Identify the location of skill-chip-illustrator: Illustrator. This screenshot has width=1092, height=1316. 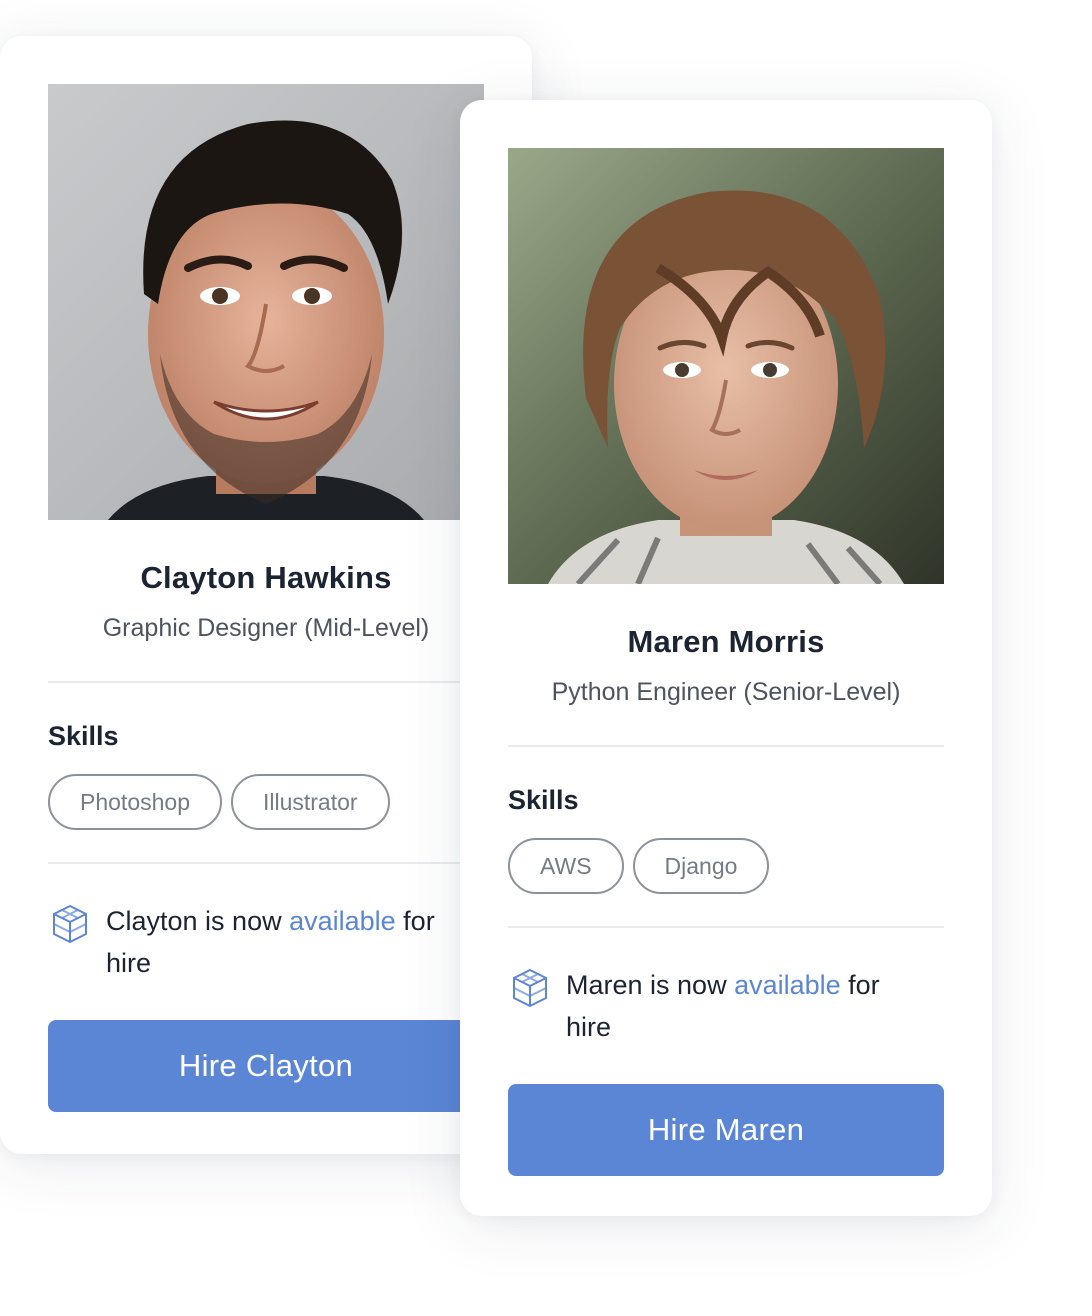
(310, 802).